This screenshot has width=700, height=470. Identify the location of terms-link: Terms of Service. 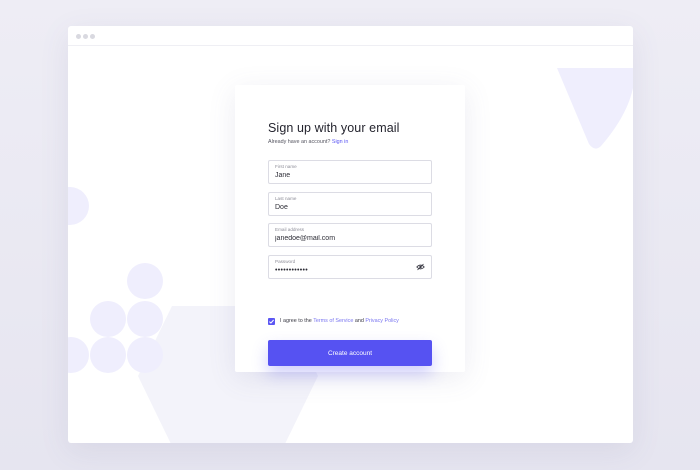
(333, 321).